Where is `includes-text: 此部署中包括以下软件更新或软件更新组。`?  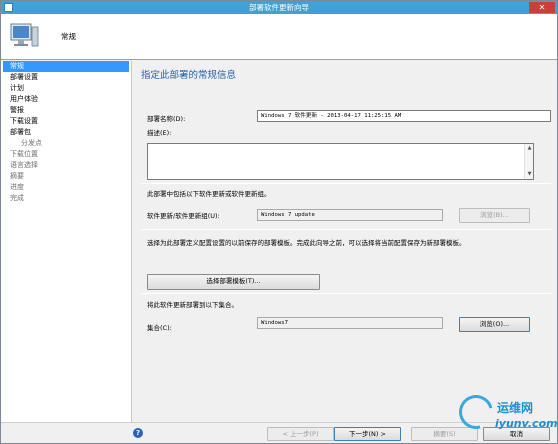
includes-text: 此部署中包括以下软件更新或软件更新组。 is located at coordinates (209, 194).